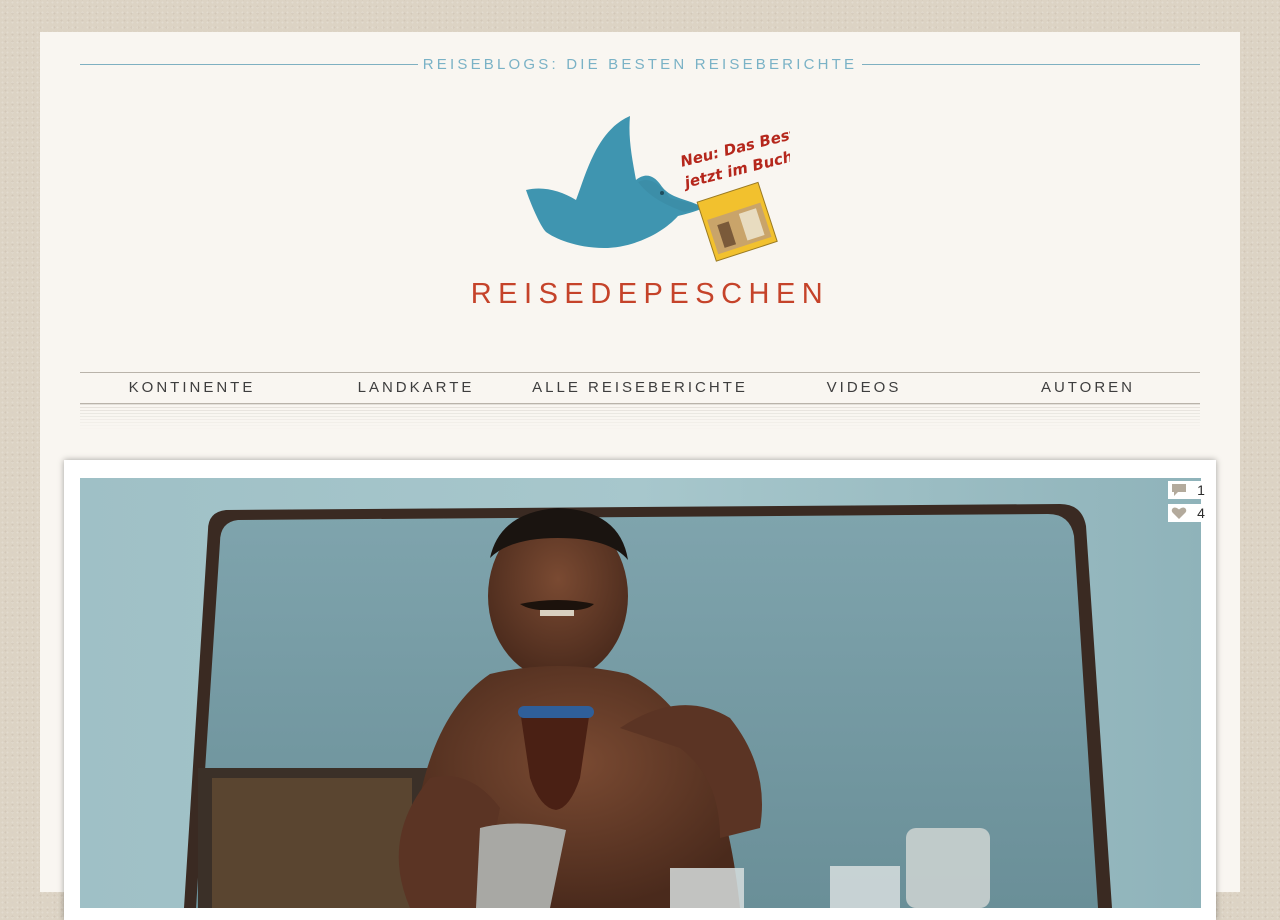 This screenshot has width=1280, height=920. What do you see at coordinates (249, 64) in the screenshot?
I see `tagline-rule-left` at bounding box center [249, 64].